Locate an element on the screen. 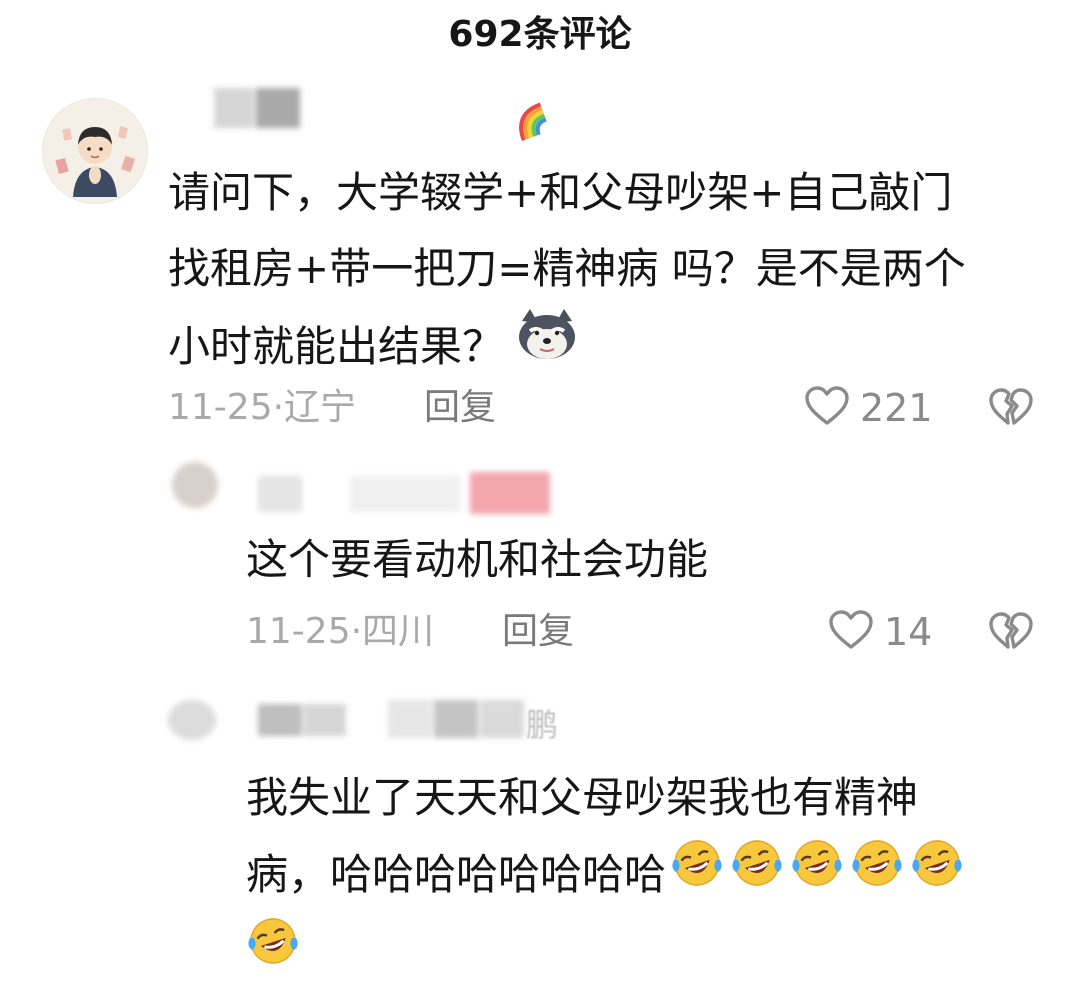  comment-text-line: 找租房+带一把刀=精神病 吗？是不是两个 is located at coordinates (567, 268).